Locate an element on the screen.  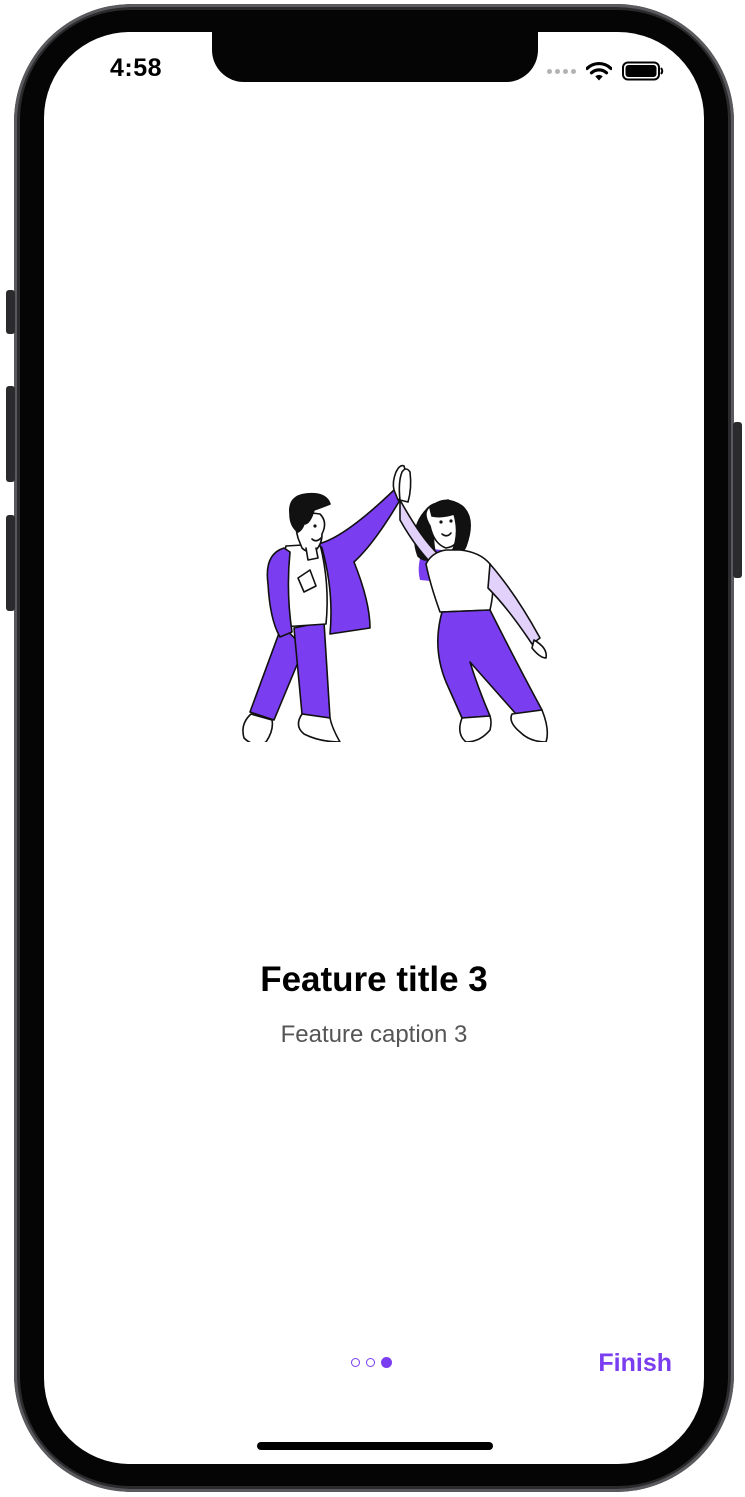
power-button is located at coordinates (737, 500).